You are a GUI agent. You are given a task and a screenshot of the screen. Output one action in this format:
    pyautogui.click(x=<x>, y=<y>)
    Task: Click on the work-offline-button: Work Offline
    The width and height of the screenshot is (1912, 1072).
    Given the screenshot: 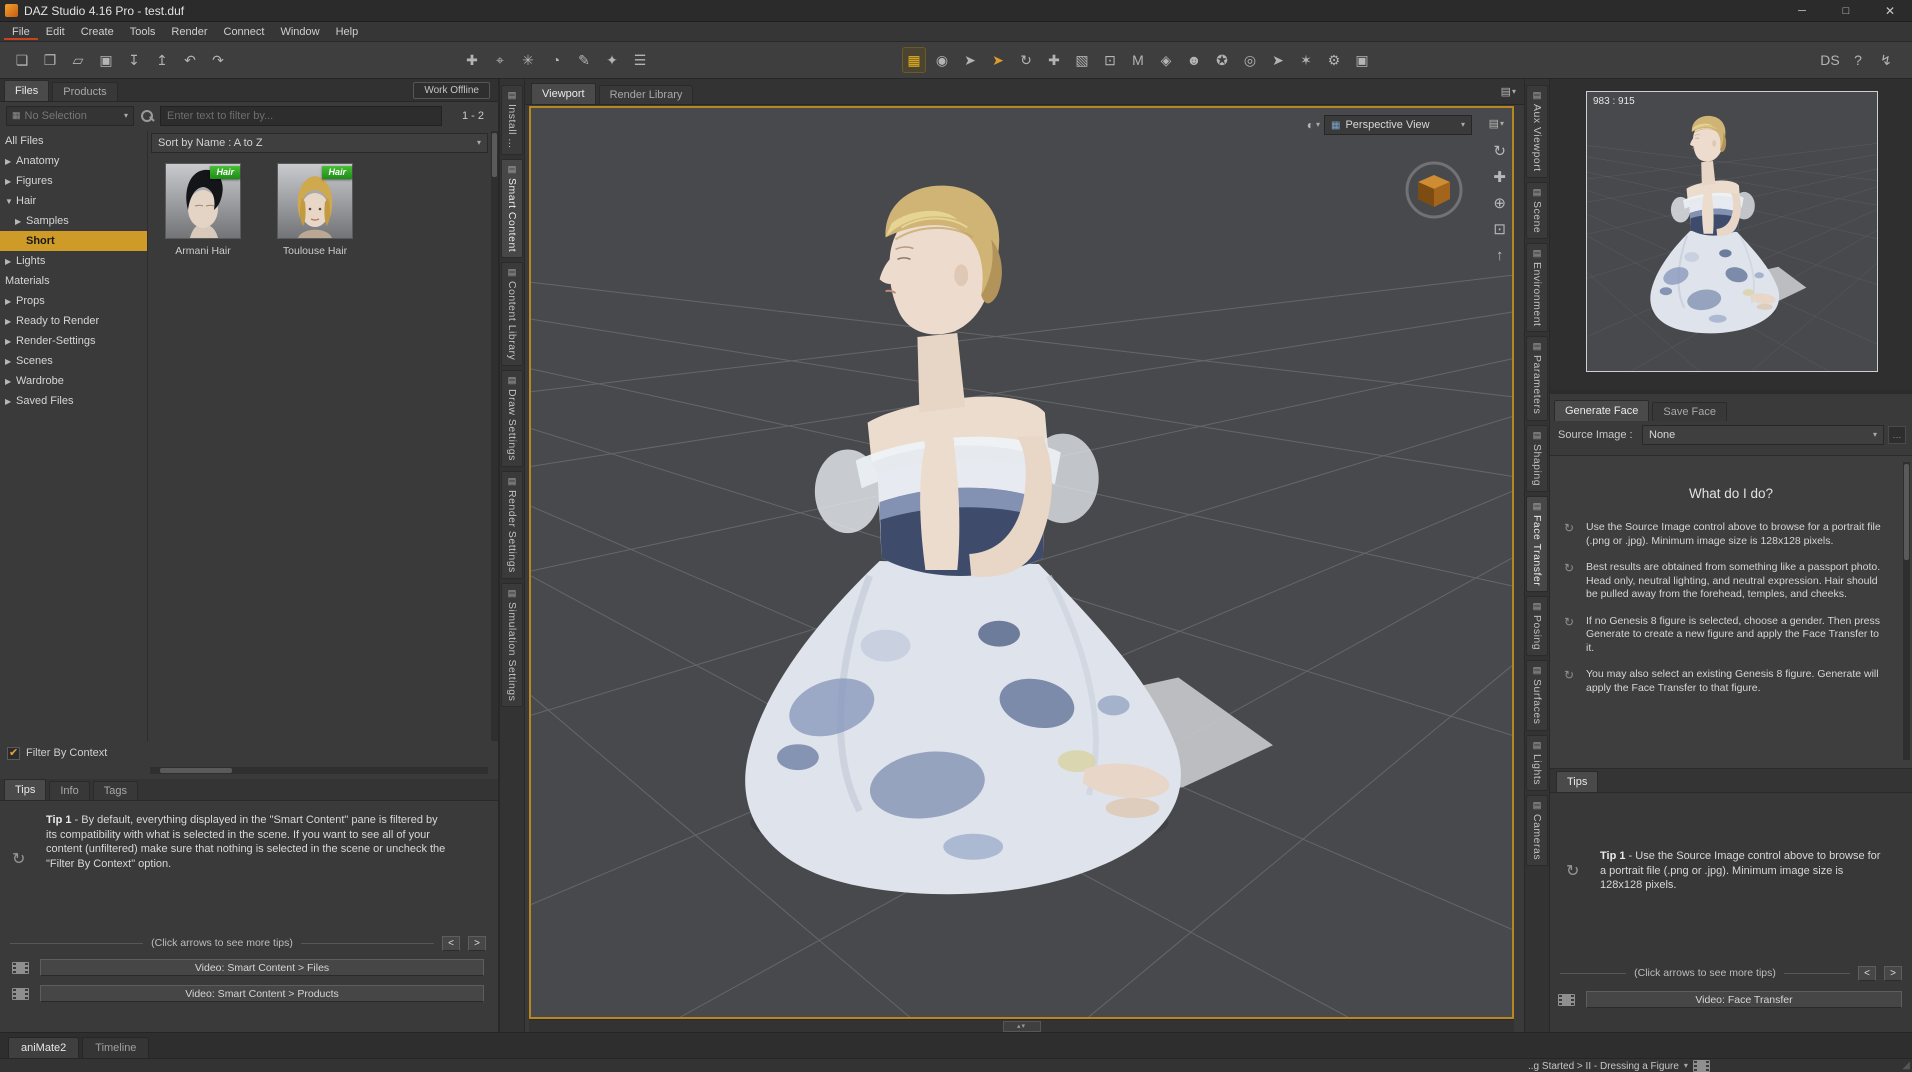 What is the action you would take?
    pyautogui.click(x=451, y=90)
    